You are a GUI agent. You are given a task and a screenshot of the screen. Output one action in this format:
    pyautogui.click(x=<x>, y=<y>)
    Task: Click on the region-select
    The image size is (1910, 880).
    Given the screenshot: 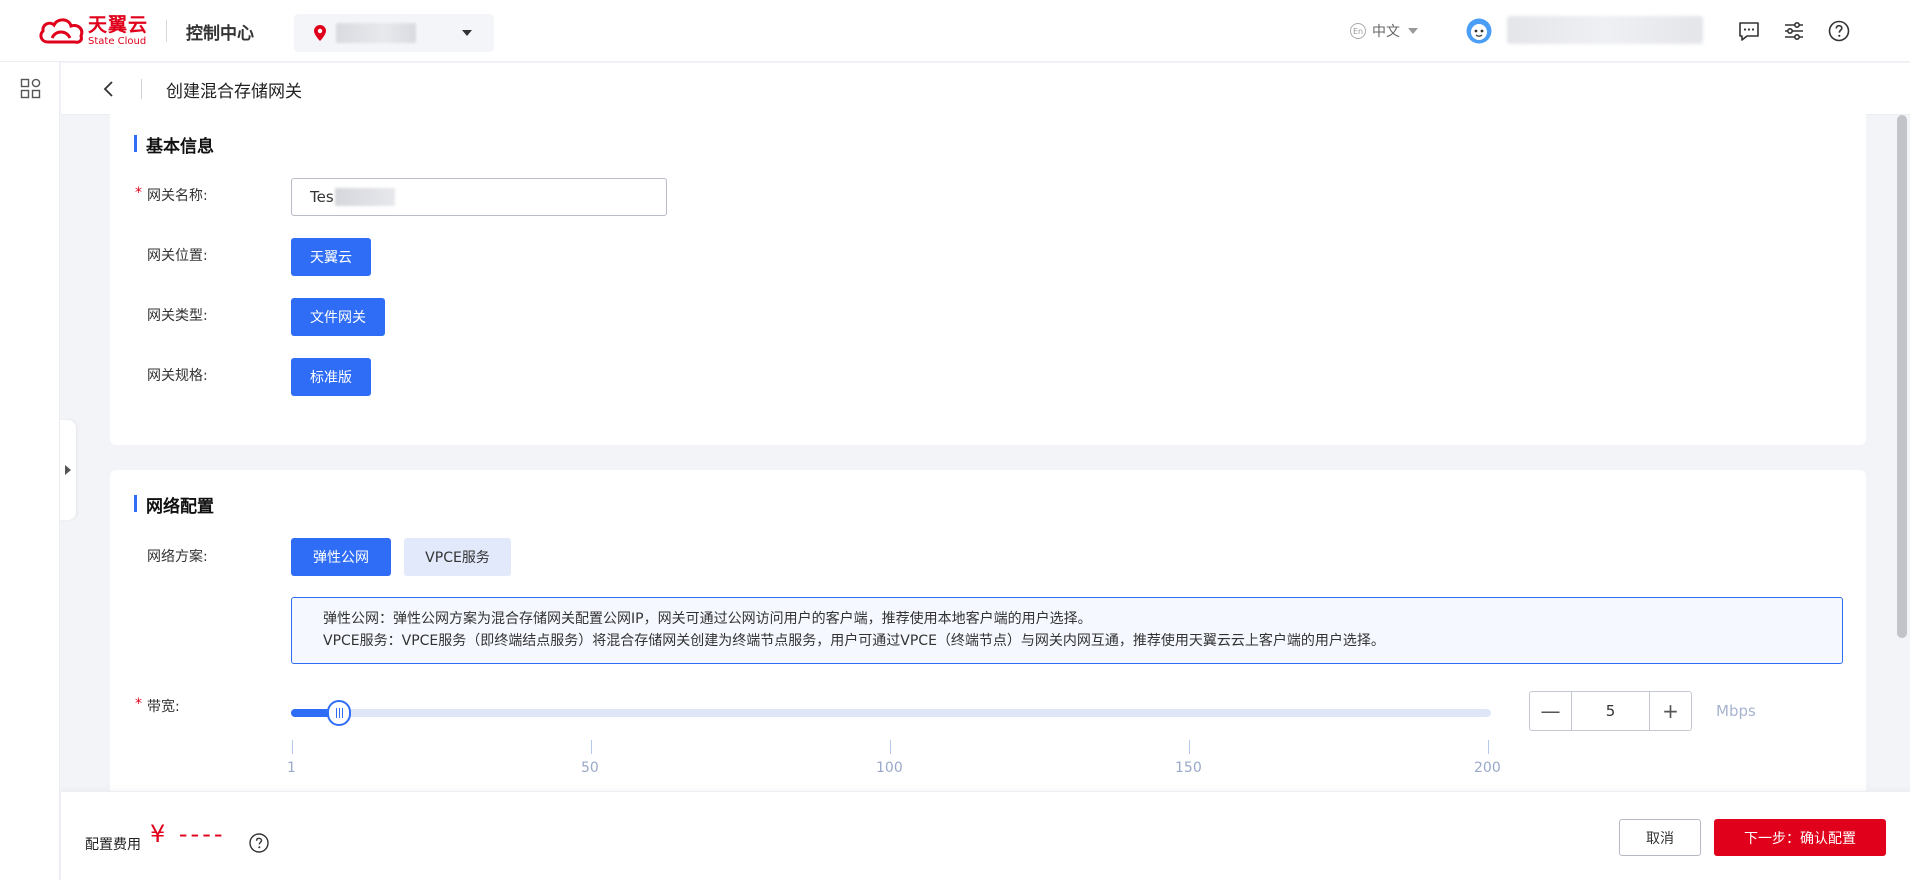 What is the action you would take?
    pyautogui.click(x=394, y=33)
    